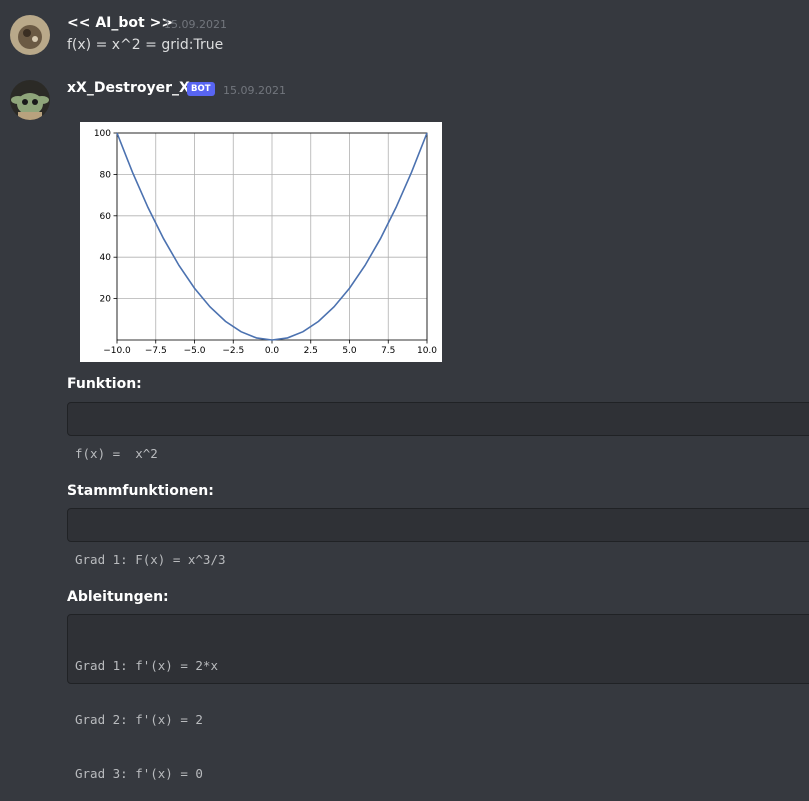 The width and height of the screenshot is (809, 801). What do you see at coordinates (102, 134) in the screenshot?
I see `y-tick-label: 100` at bounding box center [102, 134].